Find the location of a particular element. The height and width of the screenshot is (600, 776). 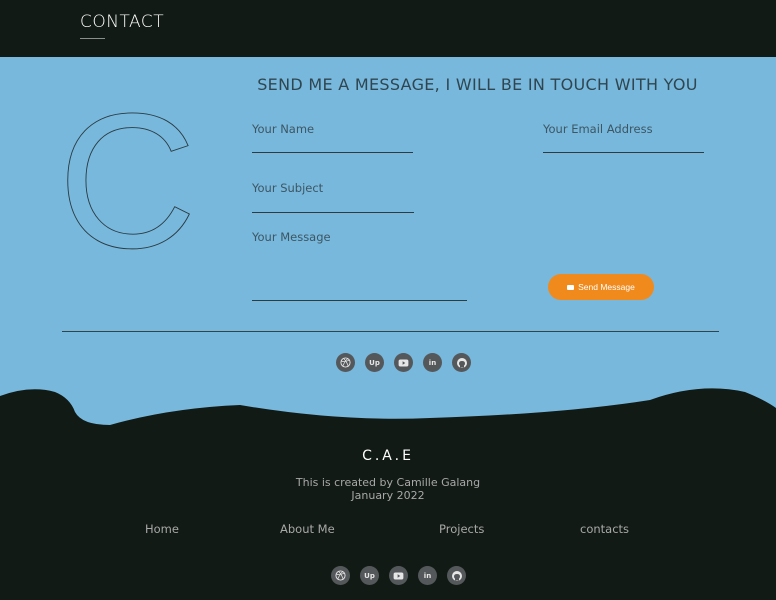

contact-social-links: Up in is located at coordinates (403, 362).